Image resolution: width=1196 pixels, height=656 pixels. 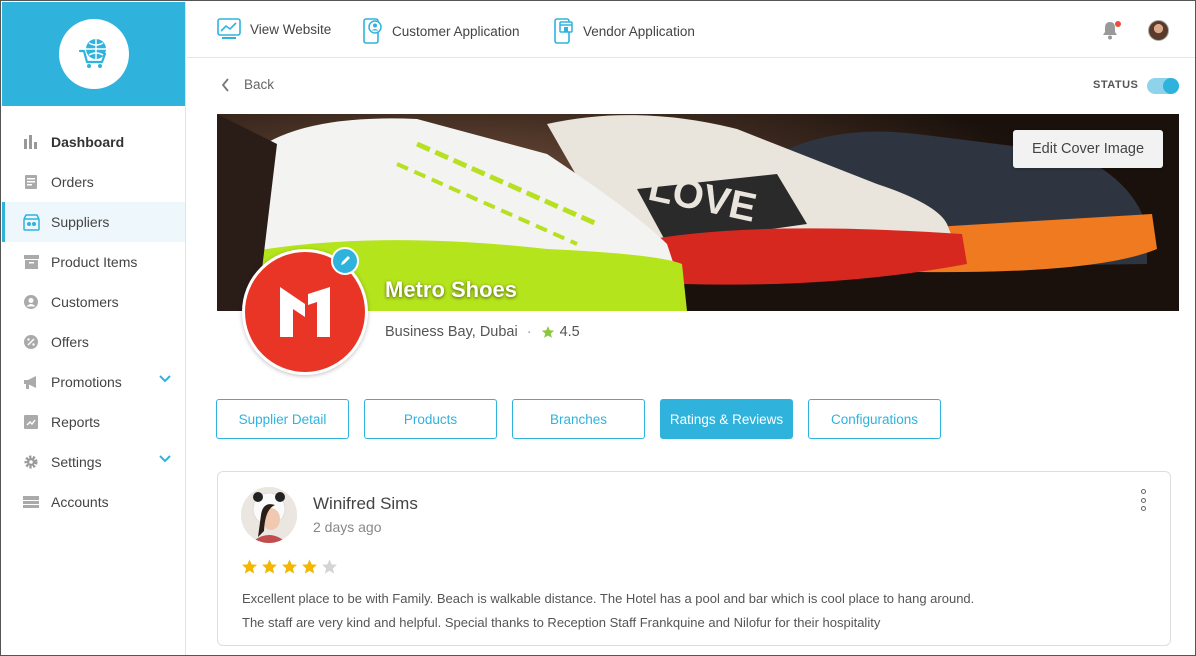 I want to click on supplier-meta: Business Bay, Dubai · 4.5, so click(x=482, y=332).